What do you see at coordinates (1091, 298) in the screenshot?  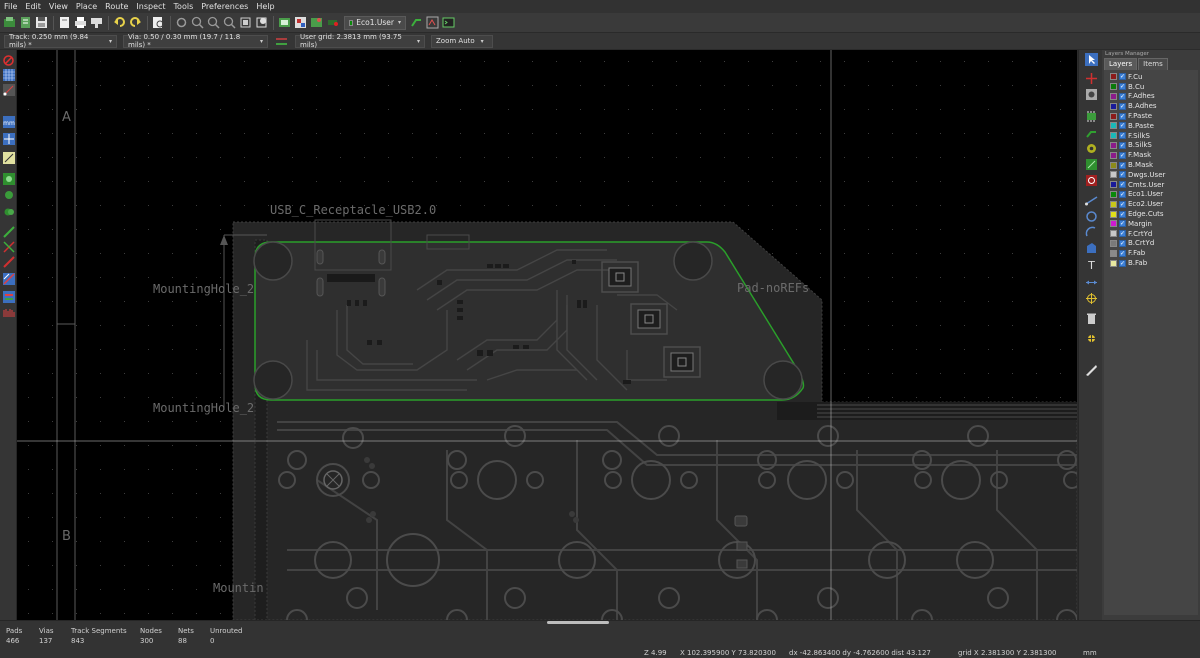 I see `add-target-icon` at bounding box center [1091, 298].